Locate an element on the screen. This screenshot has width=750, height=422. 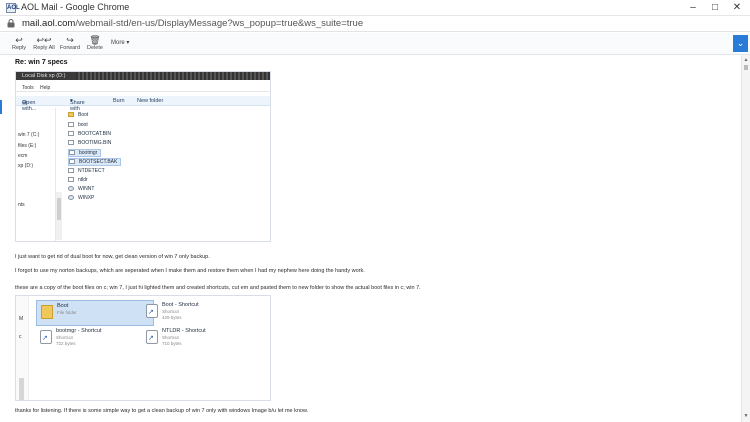
reply-icon: ↩ is located at coordinates (19, 40).